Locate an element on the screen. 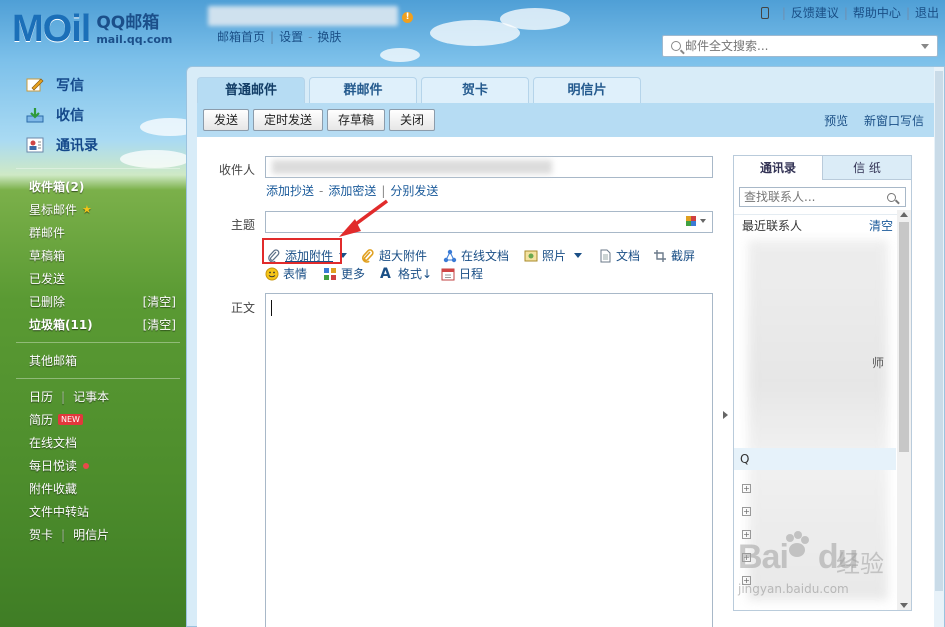 The width and height of the screenshot is (945, 627). qq-mail-logo: MOil QQ邮箱 mail.qq.com is located at coordinates (92, 28).